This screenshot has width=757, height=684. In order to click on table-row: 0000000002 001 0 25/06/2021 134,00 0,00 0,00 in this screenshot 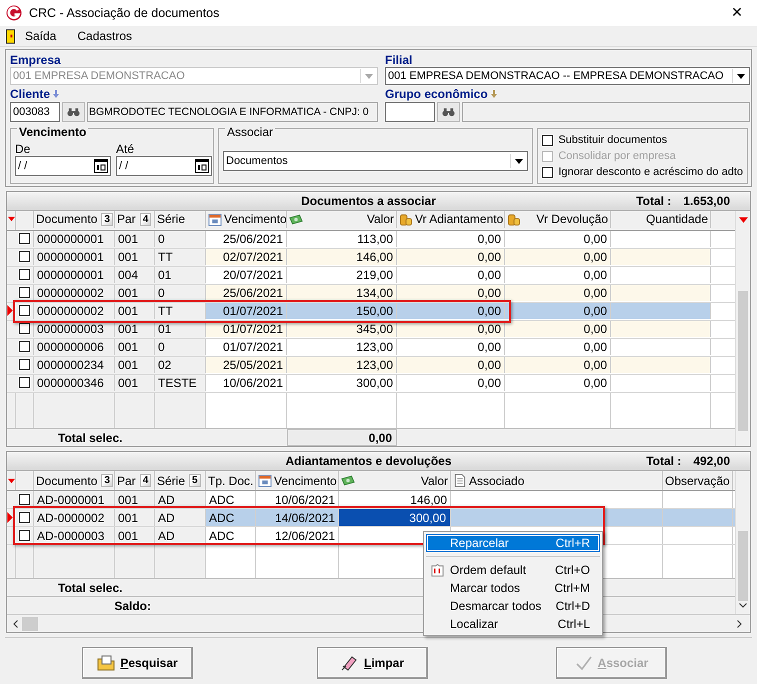, I will do `click(371, 294)`.